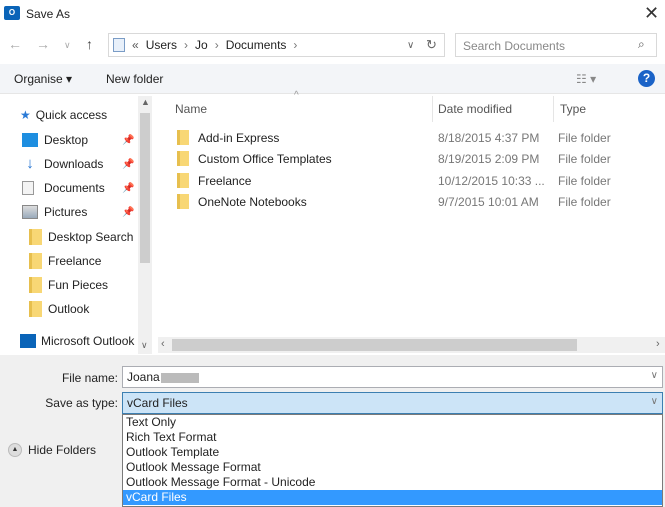  What do you see at coordinates (55, 140) in the screenshot?
I see `sidebar-item-desktop: Desktop` at bounding box center [55, 140].